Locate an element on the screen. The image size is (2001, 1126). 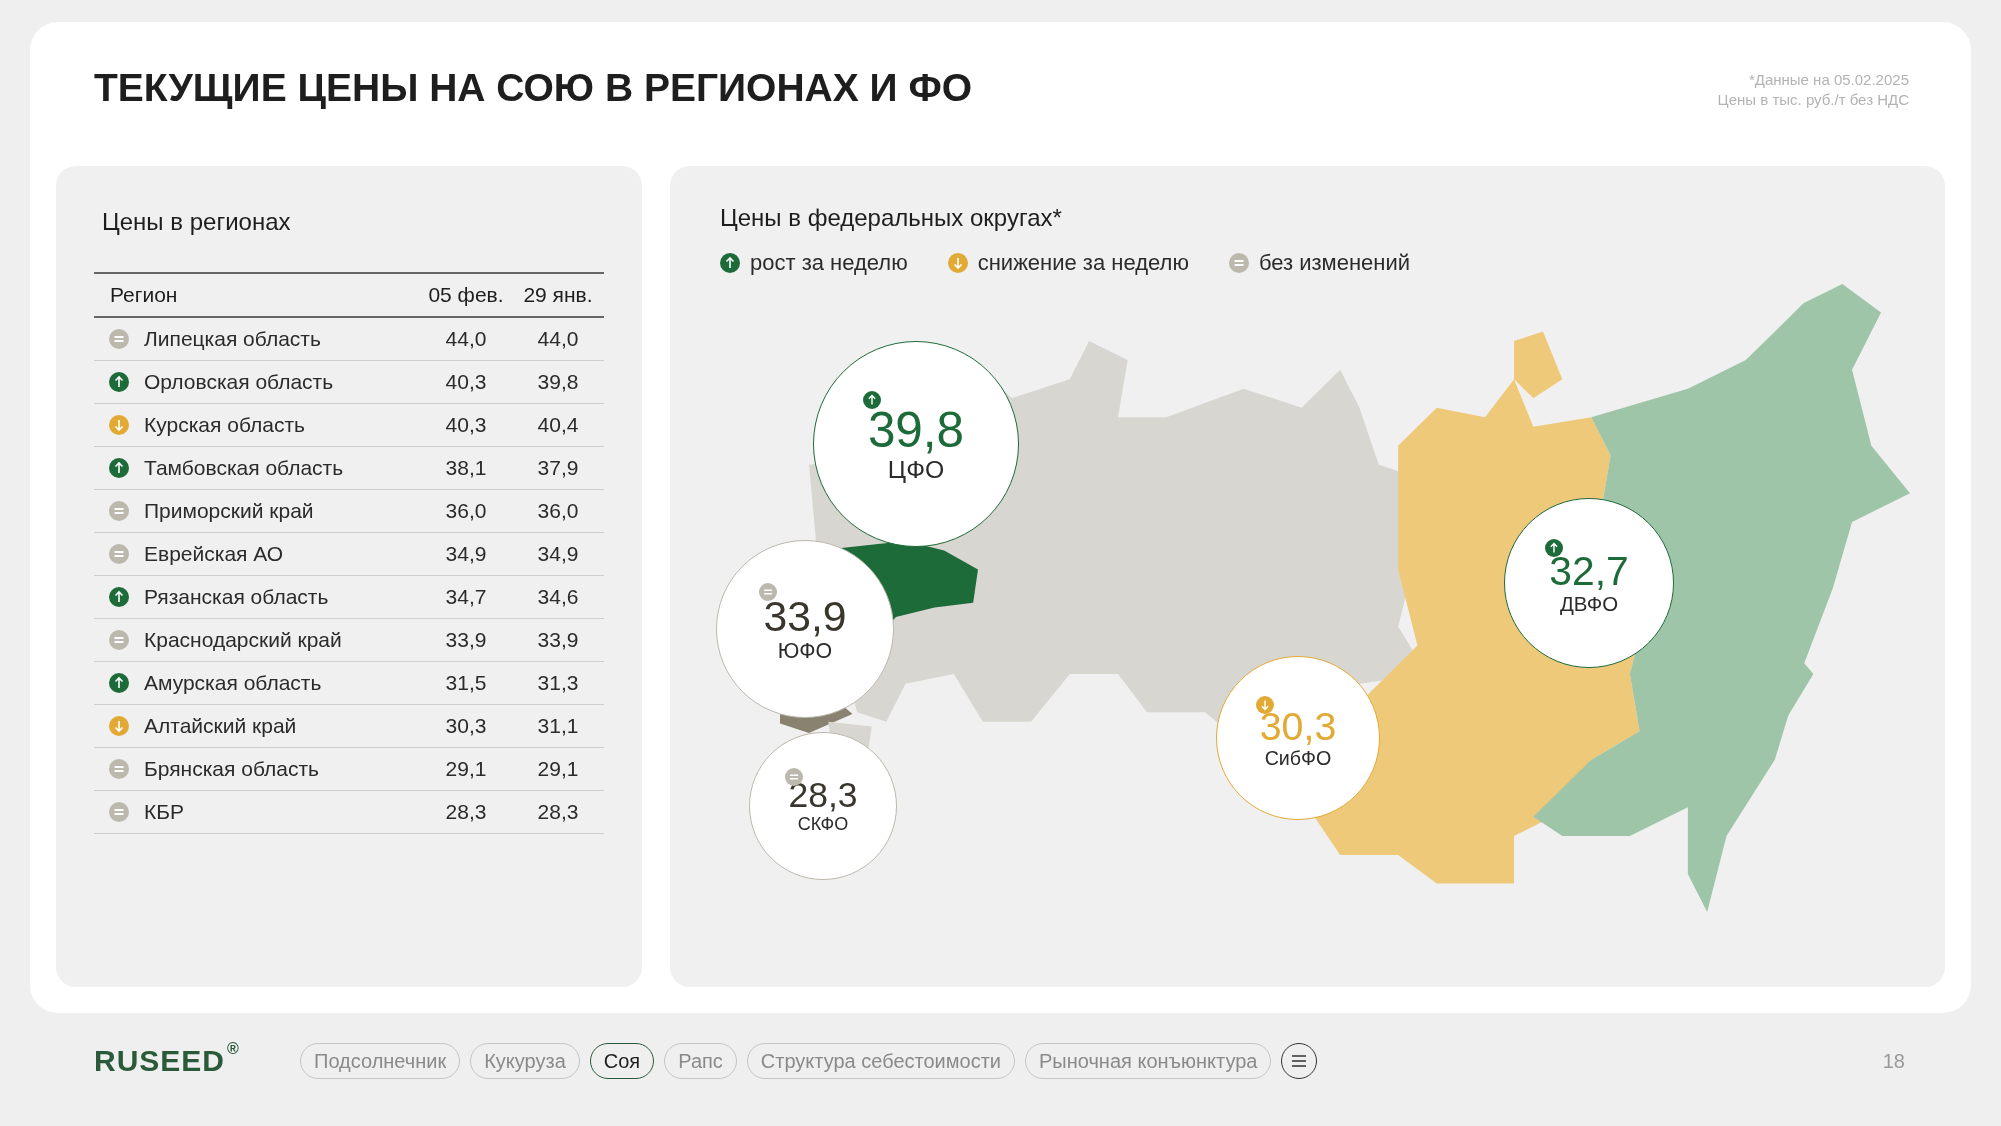
footnote: *Данные на 05.02.2025 is located at coordinates (1828, 80).